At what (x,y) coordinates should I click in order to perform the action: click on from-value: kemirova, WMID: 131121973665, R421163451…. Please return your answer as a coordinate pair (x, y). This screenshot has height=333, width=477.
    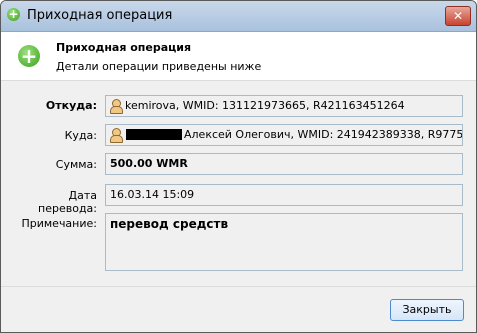
    Looking at the image, I should click on (265, 105).